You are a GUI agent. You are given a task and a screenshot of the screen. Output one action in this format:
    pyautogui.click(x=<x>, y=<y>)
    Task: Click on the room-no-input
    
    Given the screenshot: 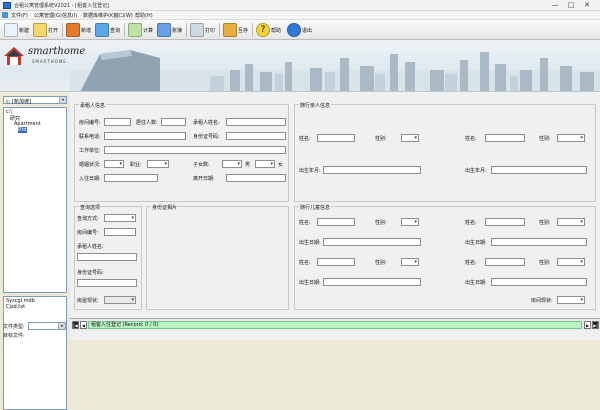 What is the action you would take?
    pyautogui.click(x=117, y=122)
    